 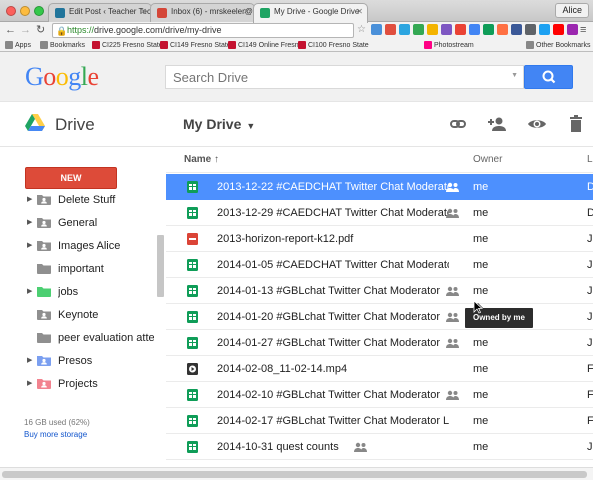 What do you see at coordinates (202, 12) in the screenshot?
I see `browser-tab: Inbox (6) - mrskeeler@gm ✕` at bounding box center [202, 12].